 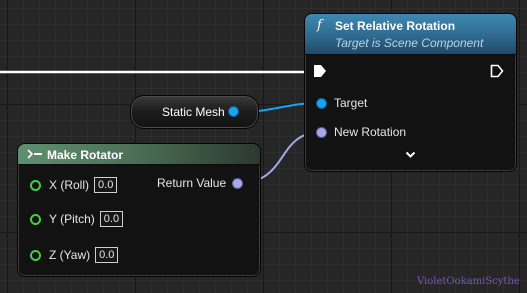 I want to click on expand-chevron-icon, so click(x=410, y=155).